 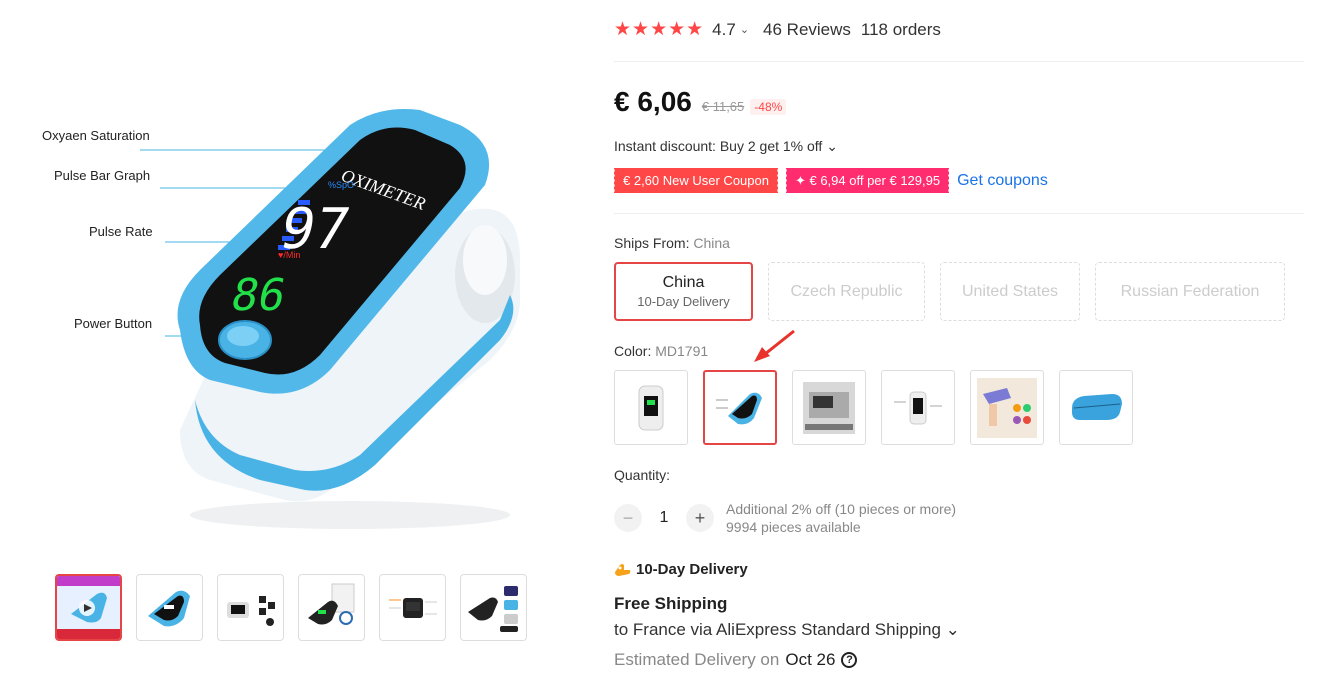 What do you see at coordinates (291, 607) in the screenshot?
I see `thumbnail-strip` at bounding box center [291, 607].